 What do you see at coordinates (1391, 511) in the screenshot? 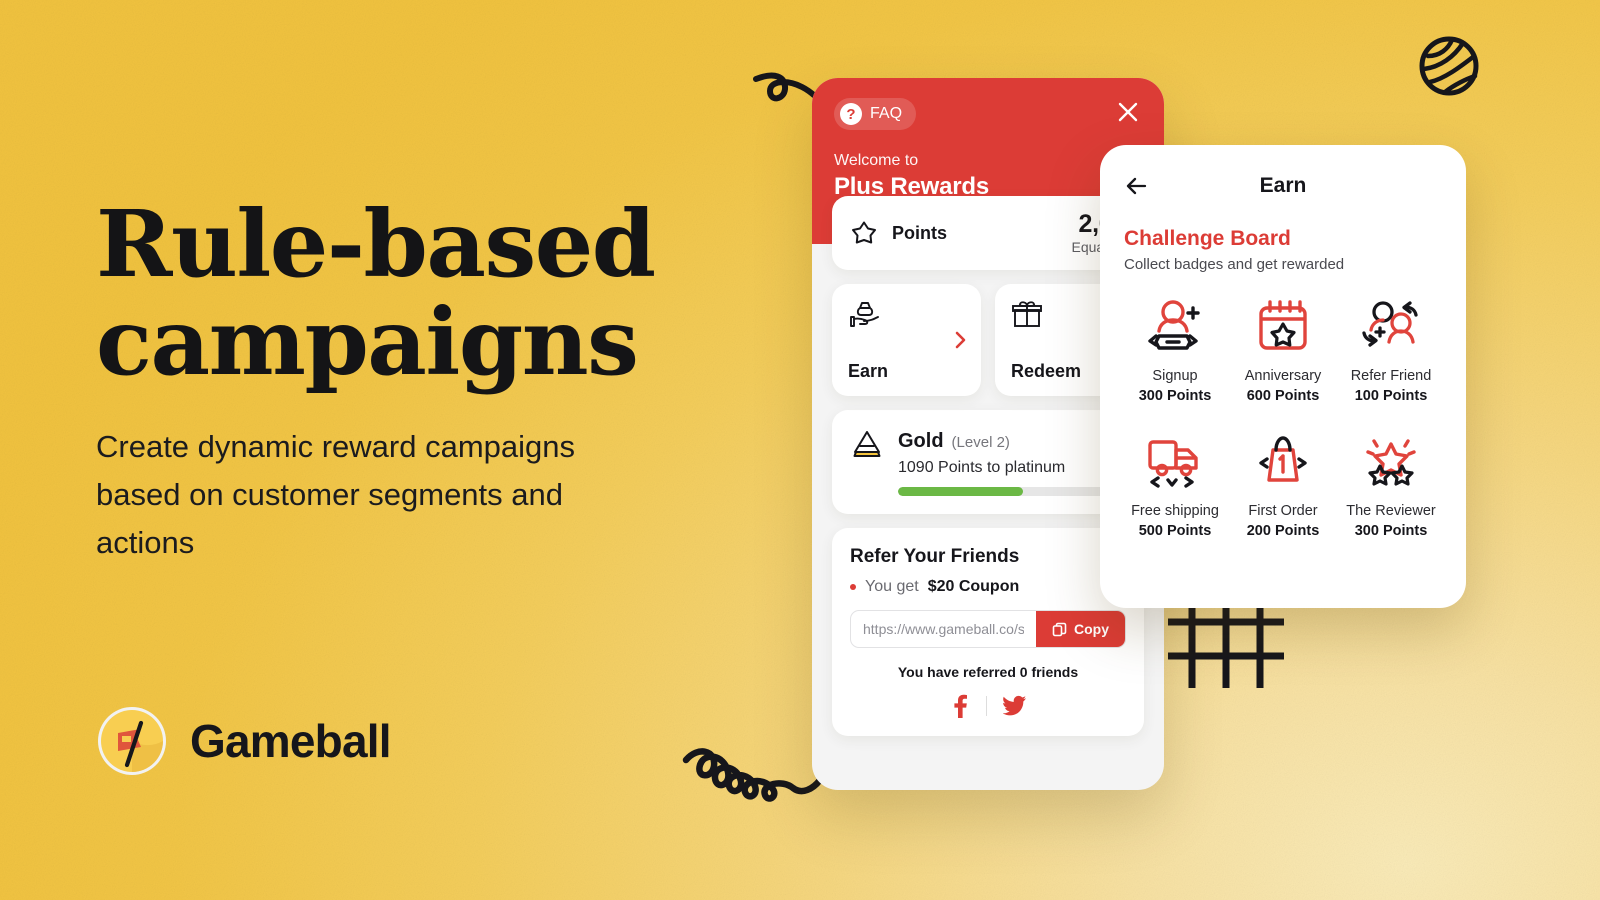
I see `badge-name: The Reviewer` at bounding box center [1391, 511].